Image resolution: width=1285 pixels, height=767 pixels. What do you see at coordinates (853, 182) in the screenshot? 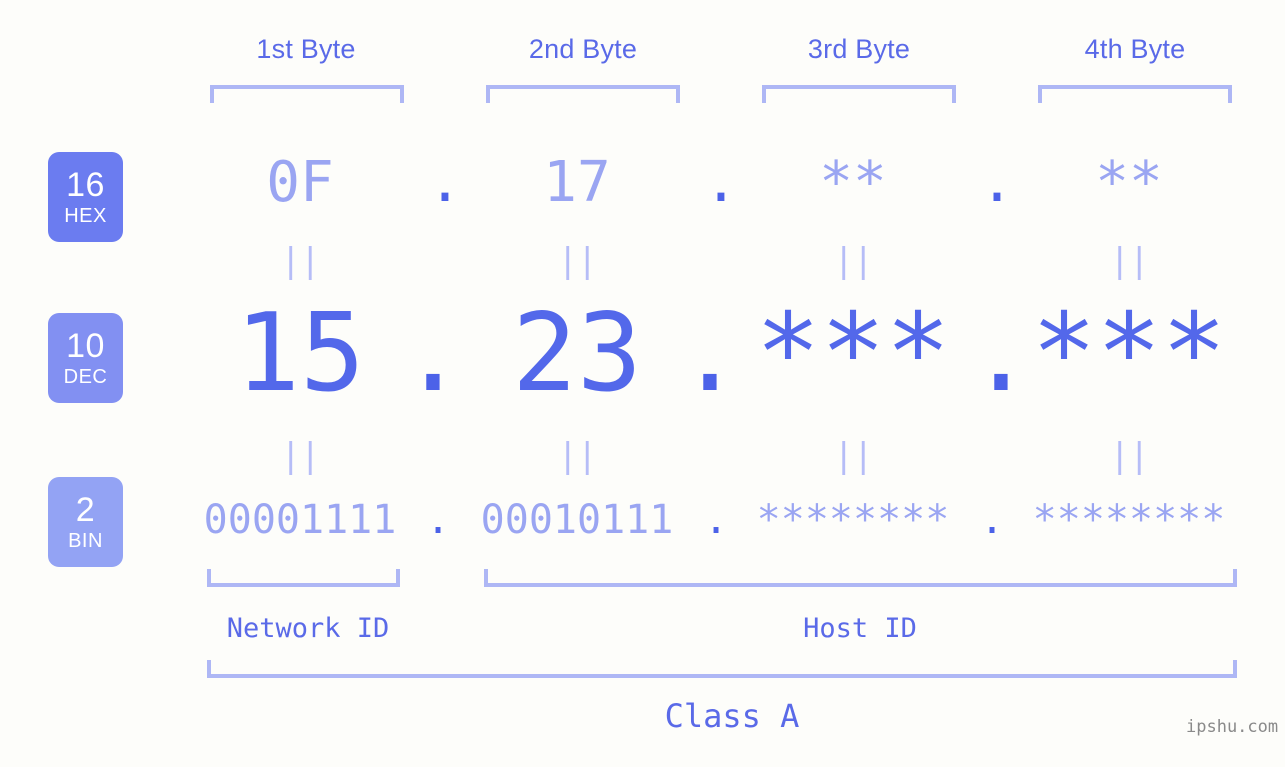
I see `hex-byte-value-3: **` at bounding box center [853, 182].